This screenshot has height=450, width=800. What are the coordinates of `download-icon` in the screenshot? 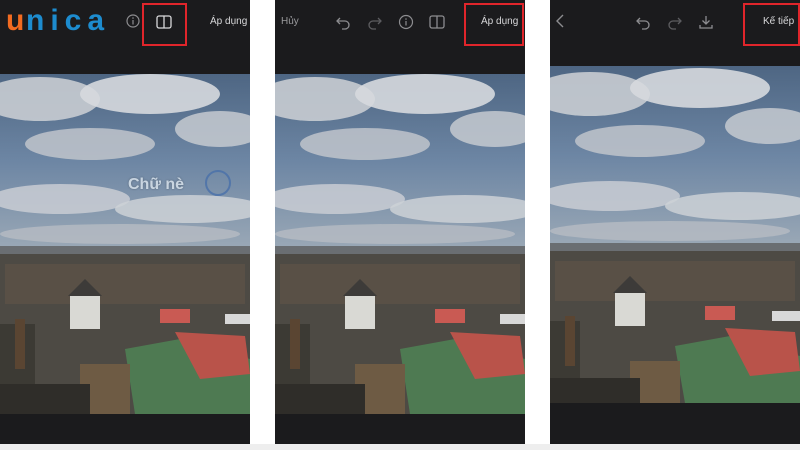 It's located at (706, 22).